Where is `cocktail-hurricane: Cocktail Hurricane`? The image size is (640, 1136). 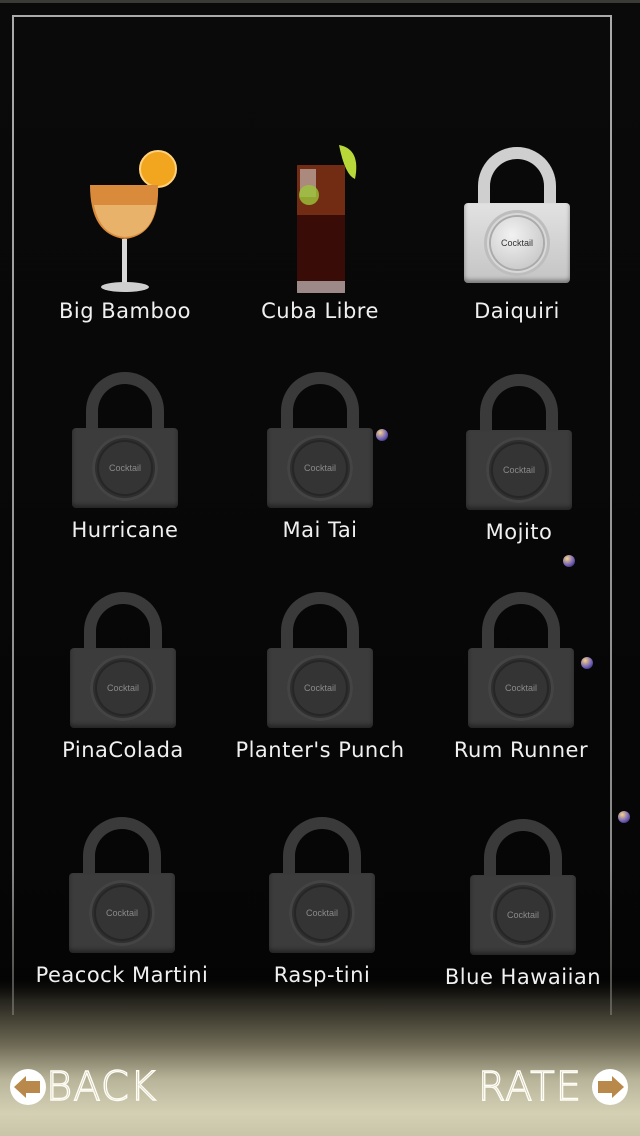 cocktail-hurricane: Cocktail Hurricane is located at coordinates (125, 450).